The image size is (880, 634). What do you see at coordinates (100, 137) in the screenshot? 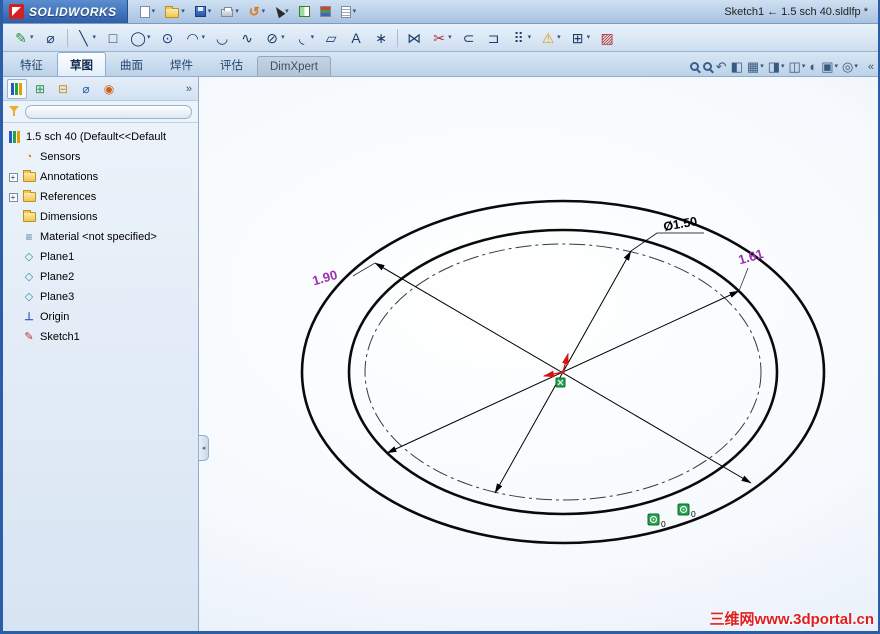
I see `tree-root-item: 1.5 sch 40 (Default<<Default` at bounding box center [100, 137].